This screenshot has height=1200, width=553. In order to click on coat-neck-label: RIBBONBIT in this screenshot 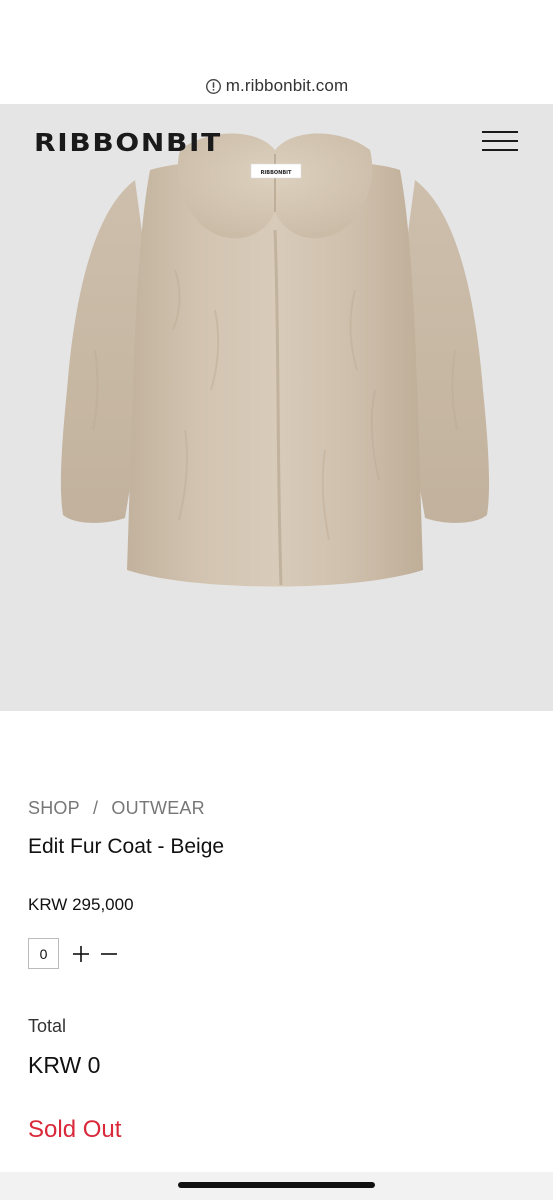, I will do `click(276, 173)`.